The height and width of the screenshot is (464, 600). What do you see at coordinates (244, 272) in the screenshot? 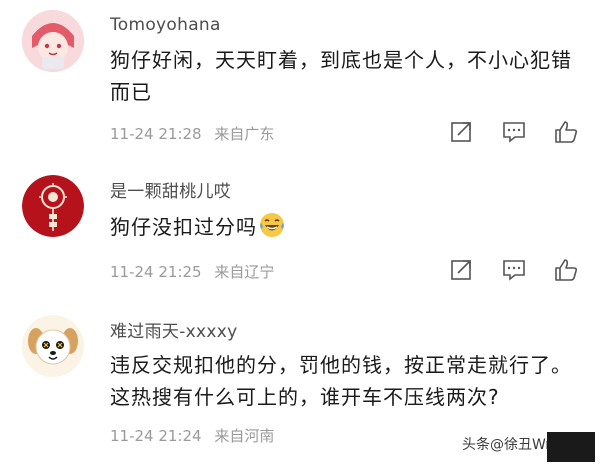
I see `location: 来自辽宁` at bounding box center [244, 272].